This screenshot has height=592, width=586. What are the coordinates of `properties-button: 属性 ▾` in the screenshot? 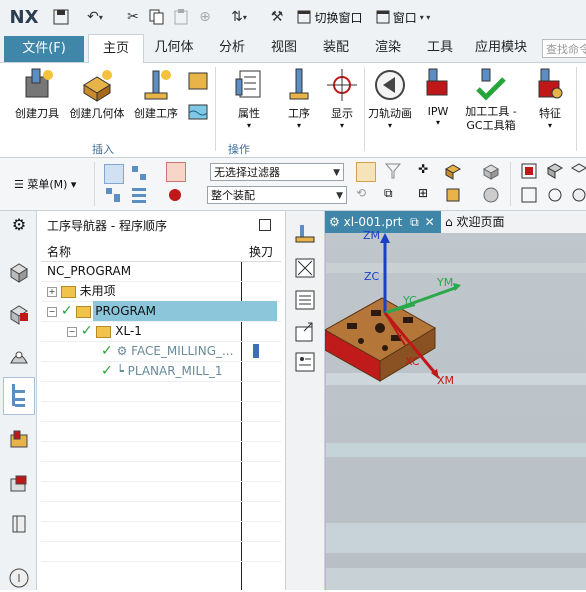 It's located at (249, 98).